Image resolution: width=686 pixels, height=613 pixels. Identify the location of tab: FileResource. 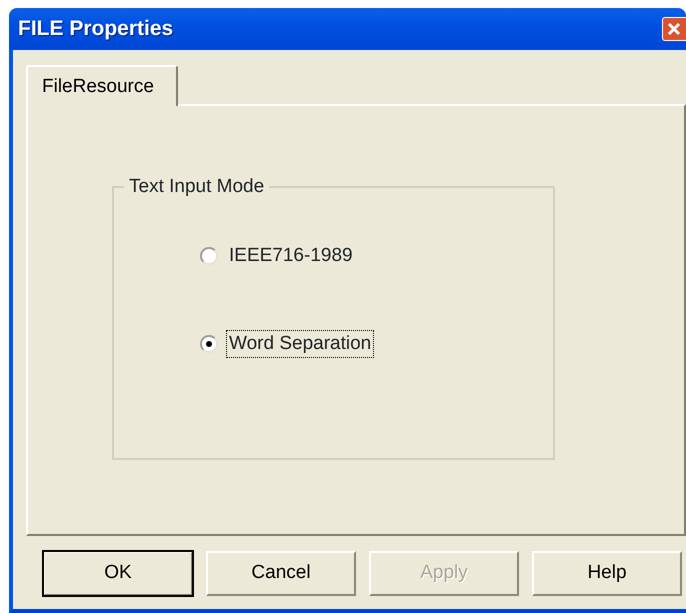
(102, 85).